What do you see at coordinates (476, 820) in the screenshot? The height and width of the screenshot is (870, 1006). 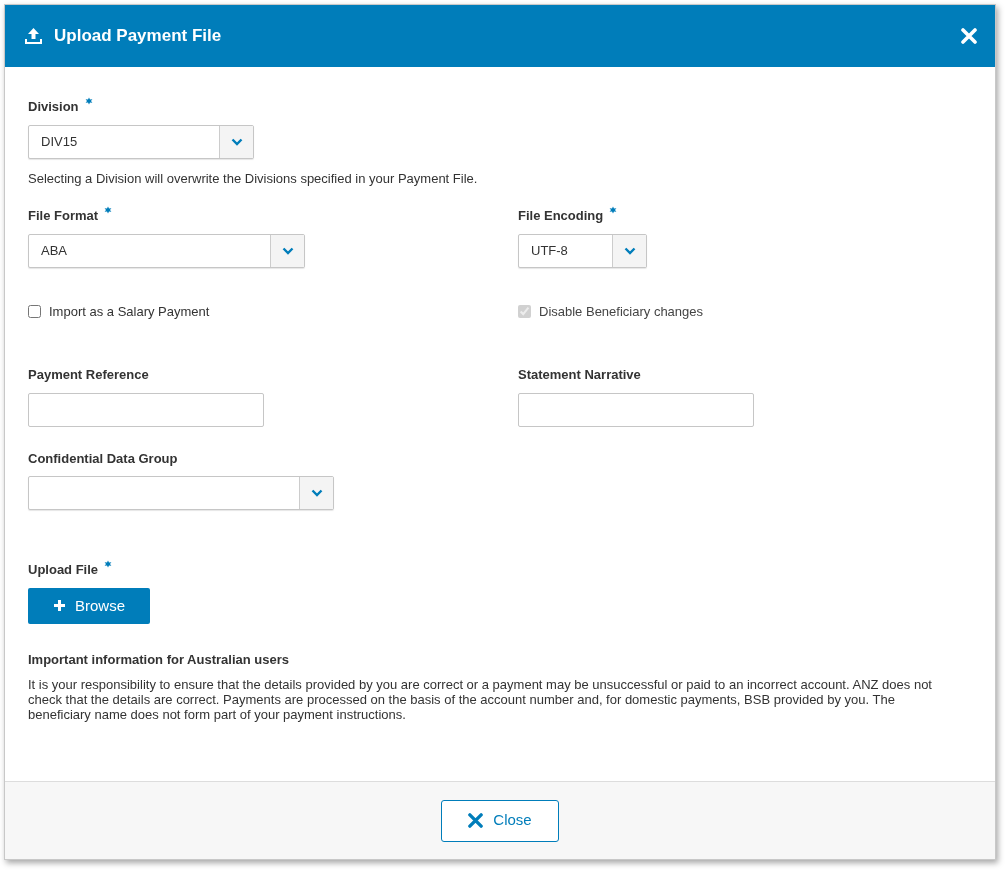 I see `close-icon` at bounding box center [476, 820].